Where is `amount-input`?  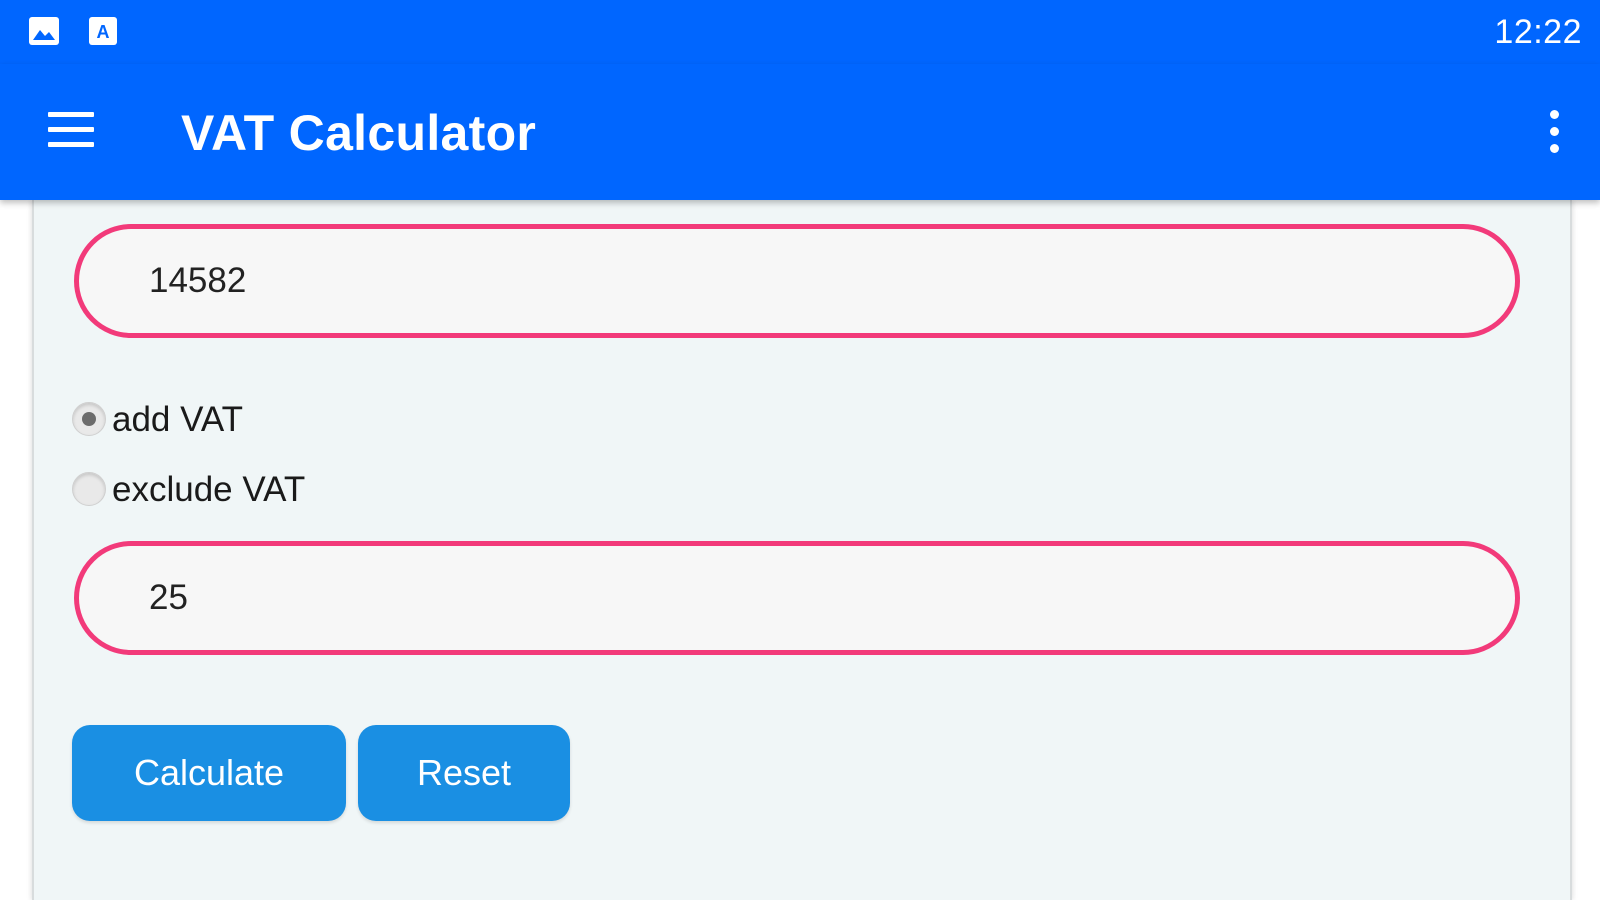
amount-input is located at coordinates (797, 281).